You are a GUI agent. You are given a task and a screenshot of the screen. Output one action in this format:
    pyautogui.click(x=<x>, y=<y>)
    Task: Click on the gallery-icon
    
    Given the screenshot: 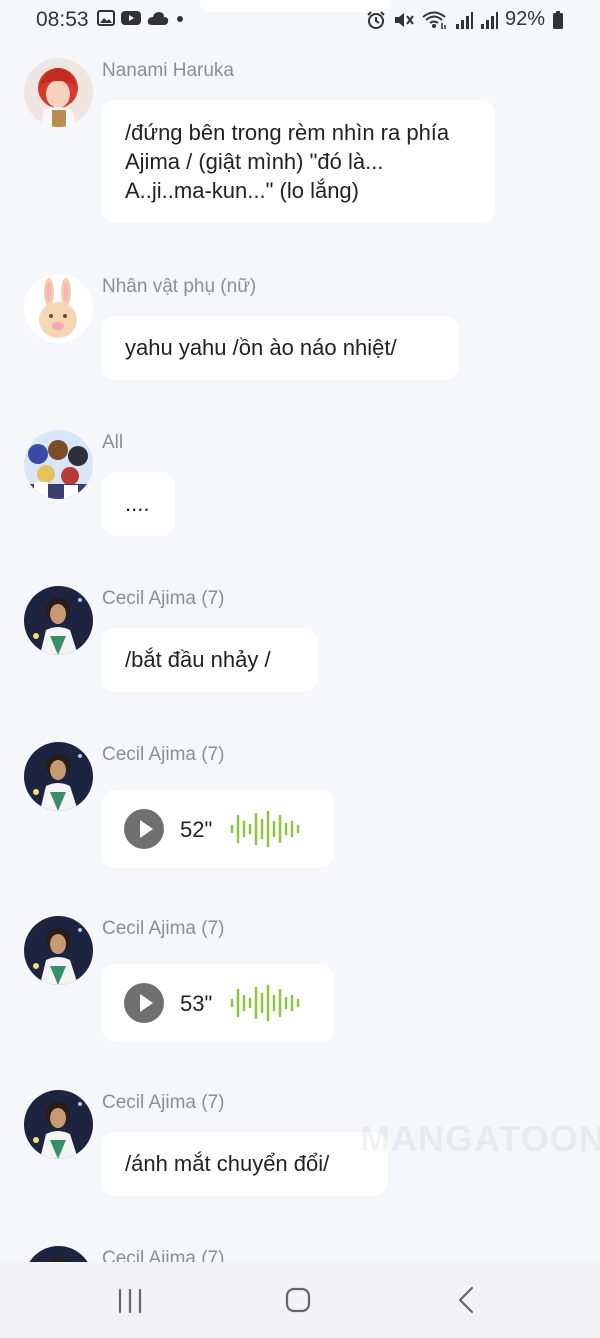 What is the action you would take?
    pyautogui.click(x=106, y=18)
    